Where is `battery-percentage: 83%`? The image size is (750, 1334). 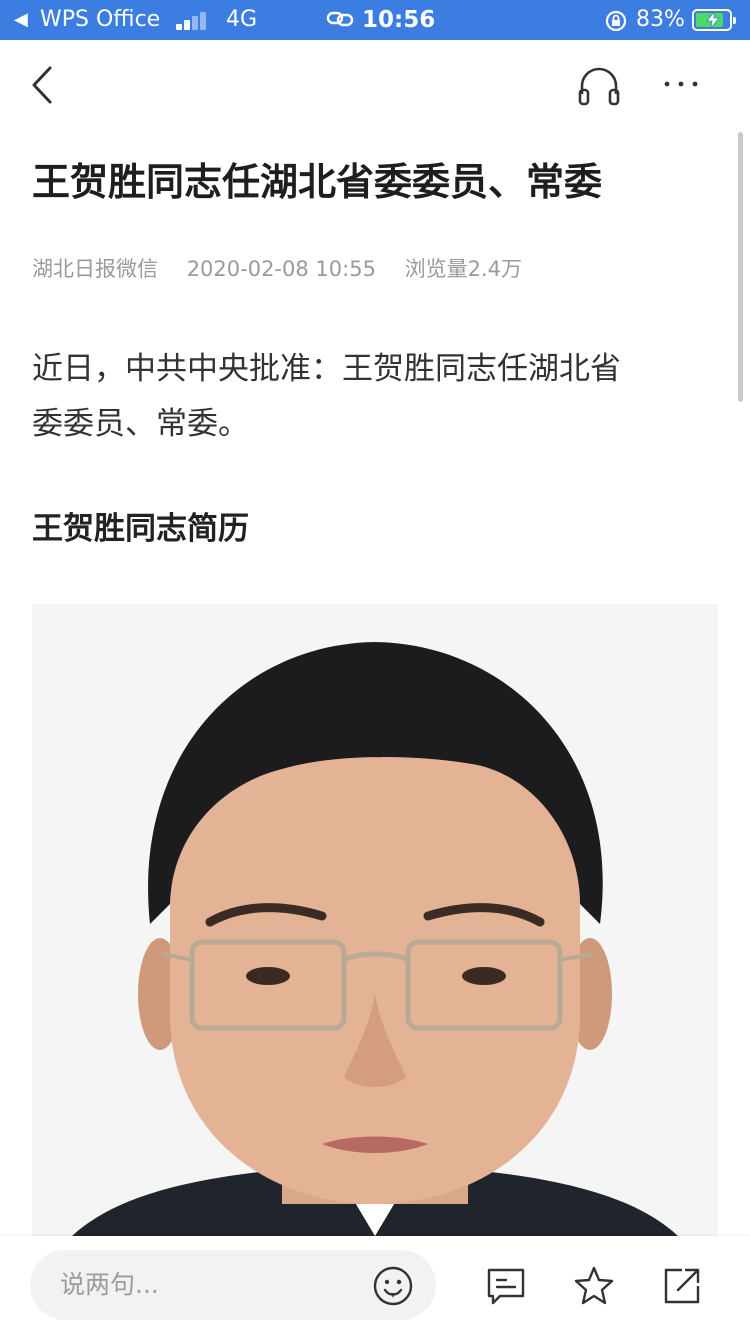 battery-percentage: 83% is located at coordinates (660, 19).